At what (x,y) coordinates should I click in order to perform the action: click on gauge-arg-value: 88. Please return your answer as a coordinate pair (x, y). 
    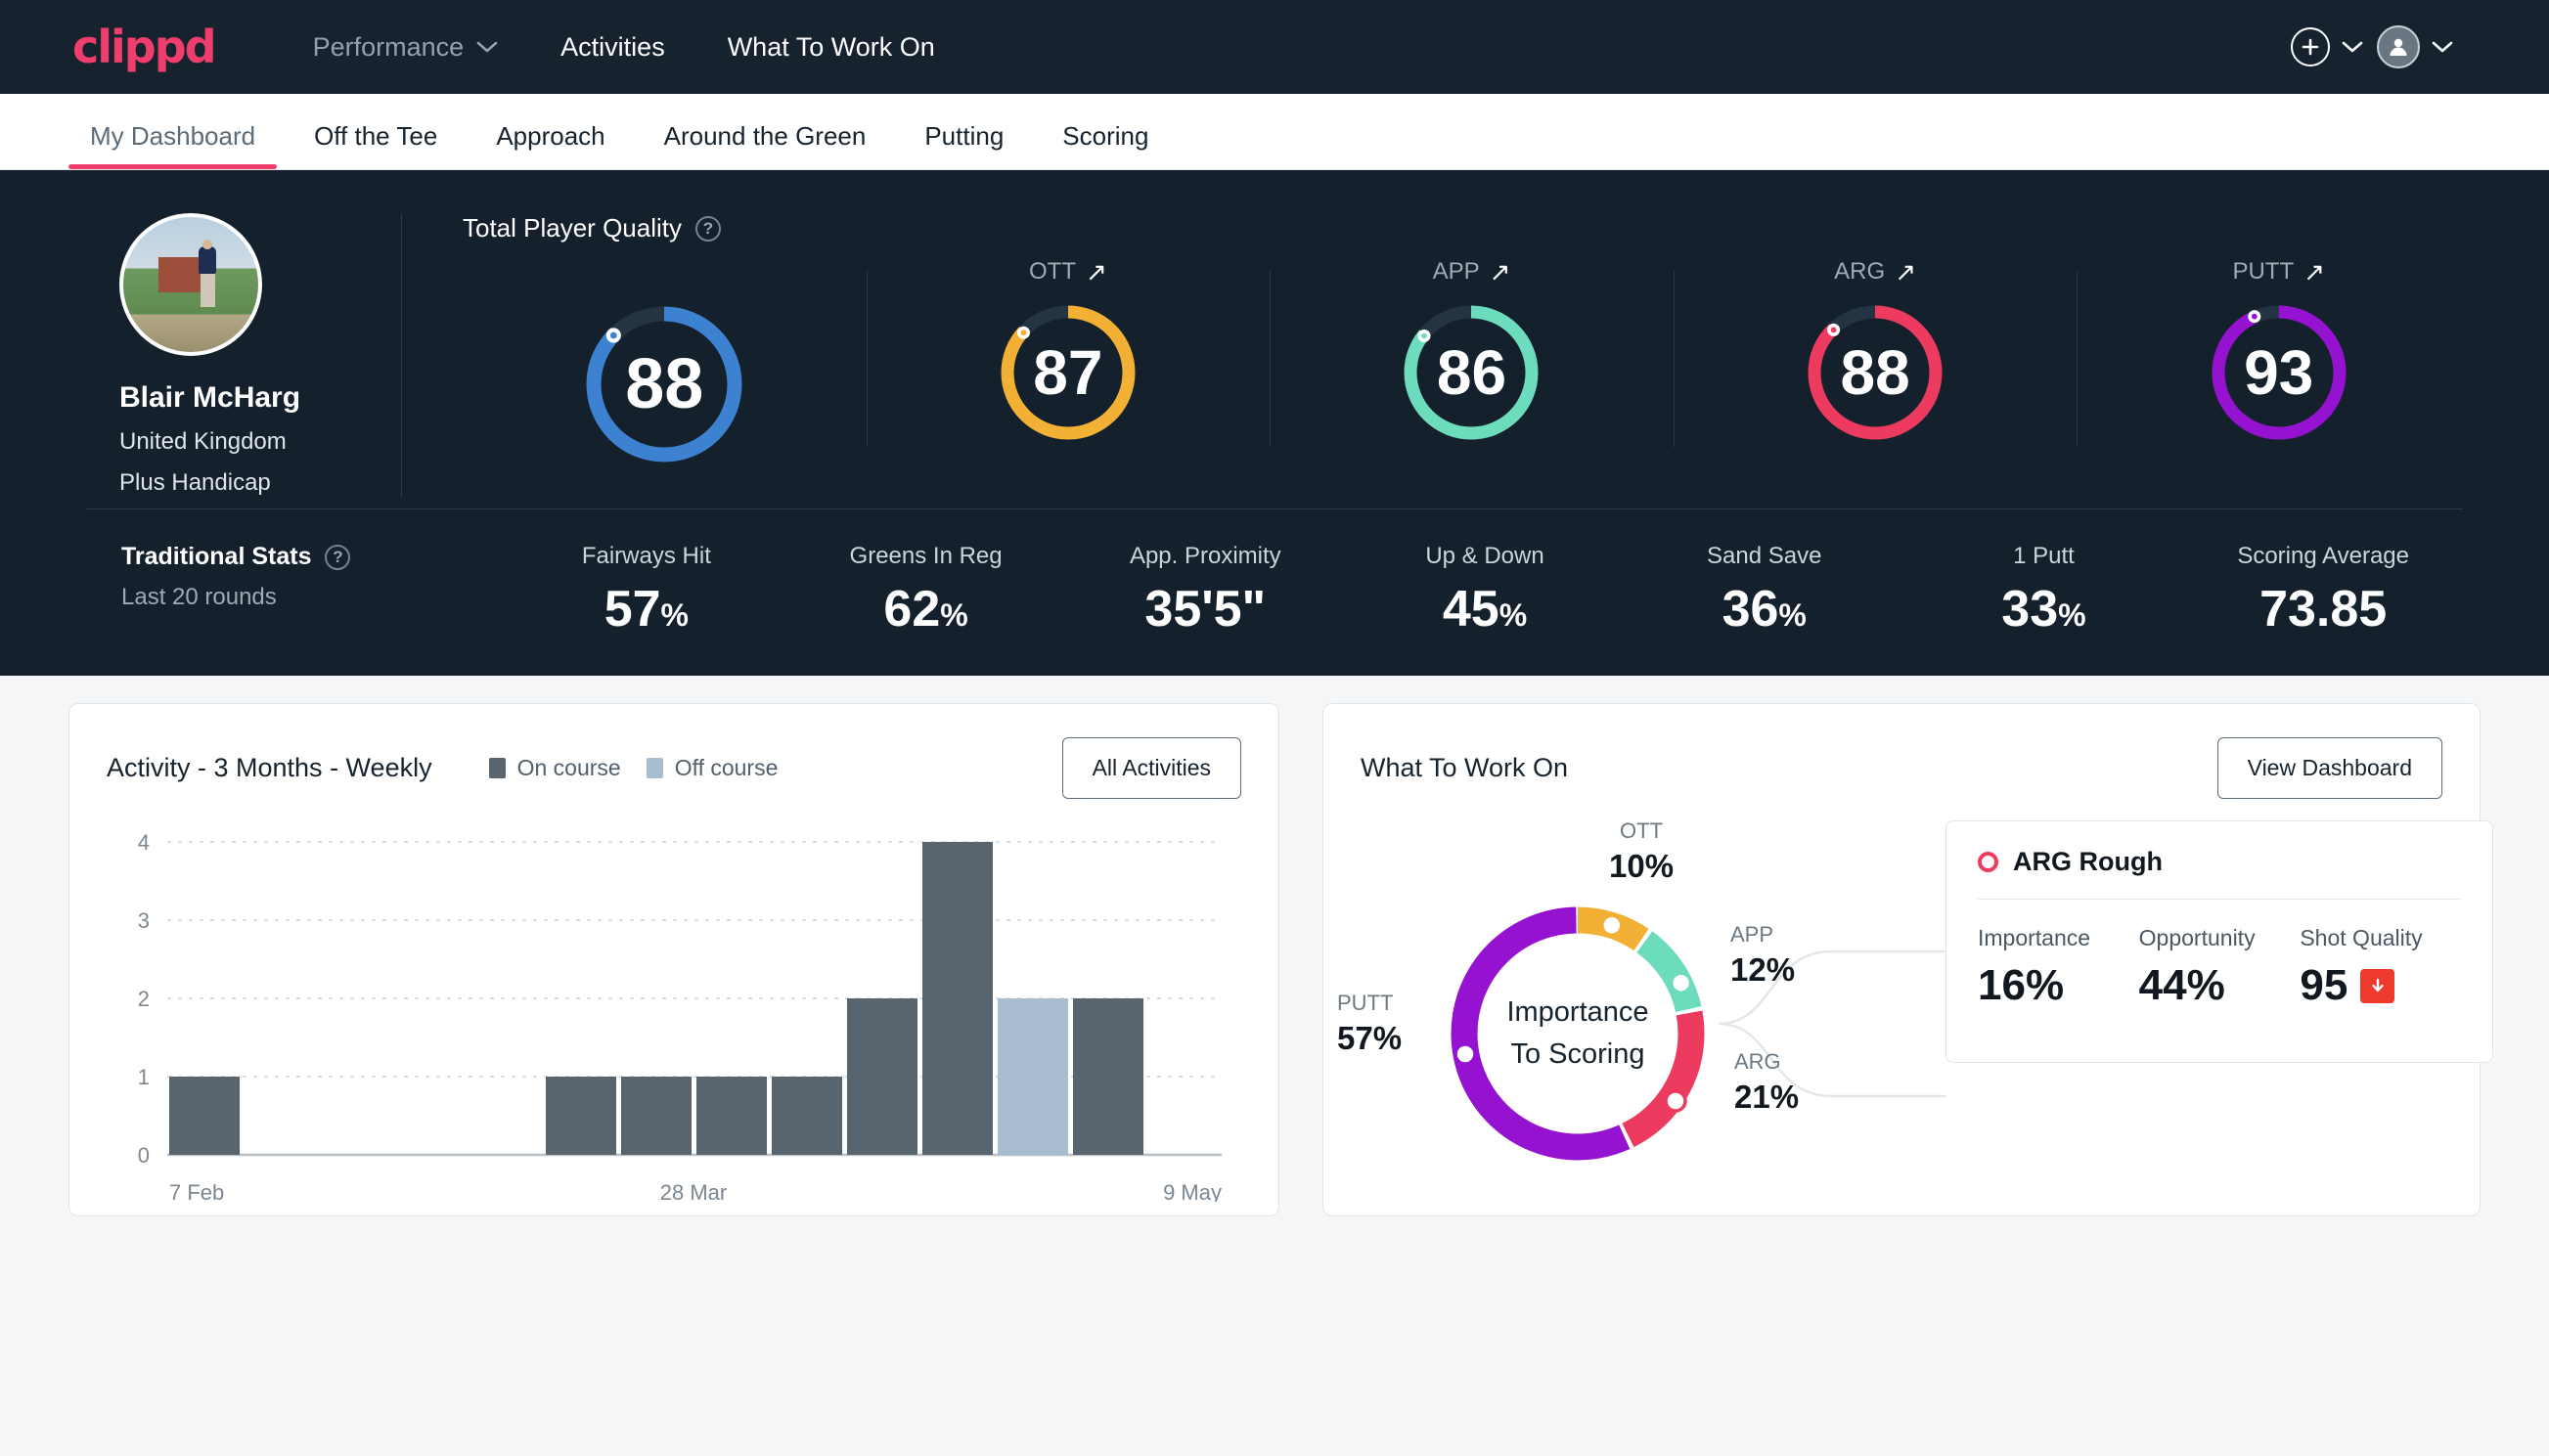
    Looking at the image, I should click on (1875, 372).